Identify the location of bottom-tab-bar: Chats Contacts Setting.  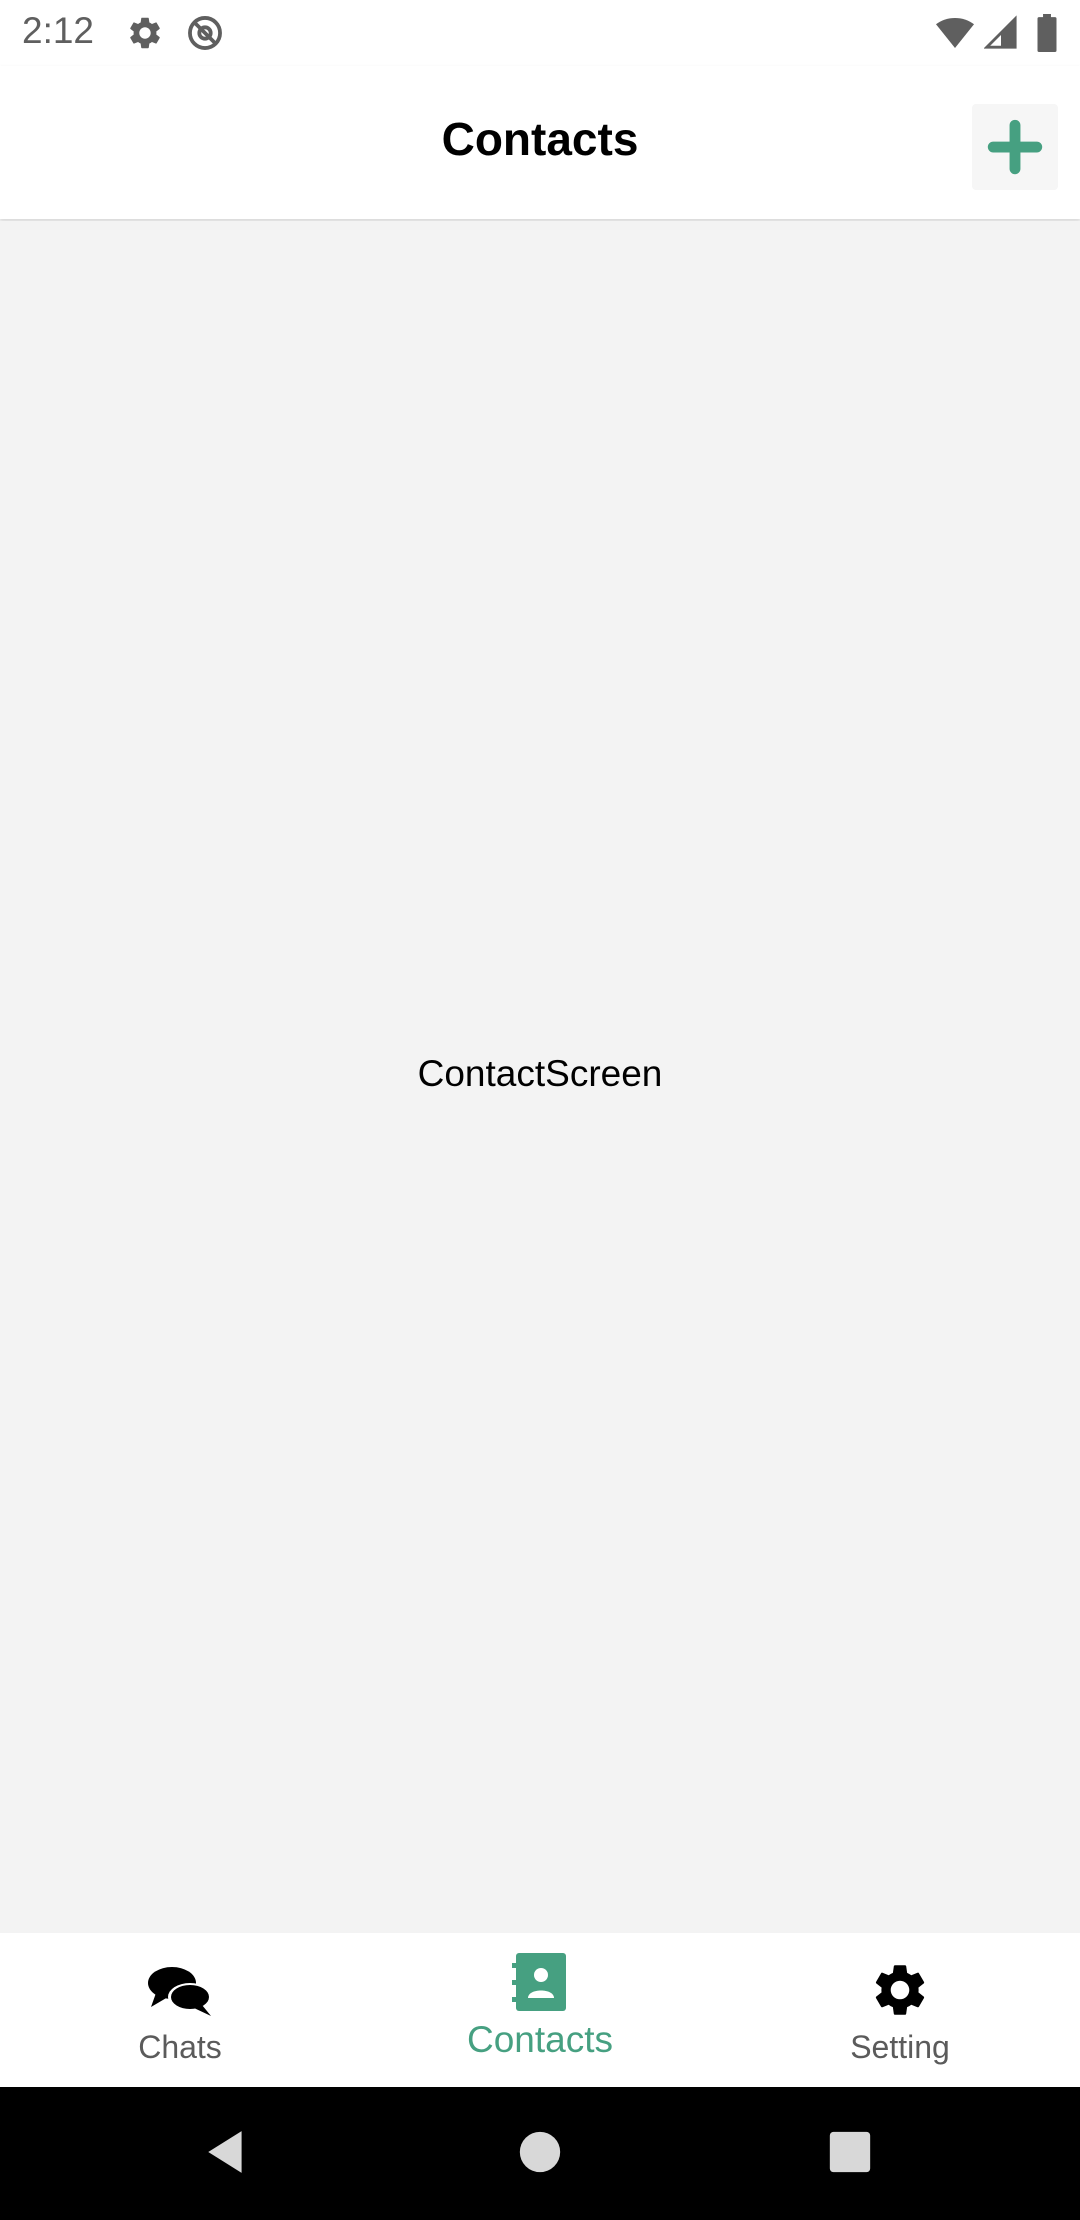
(540, 2010).